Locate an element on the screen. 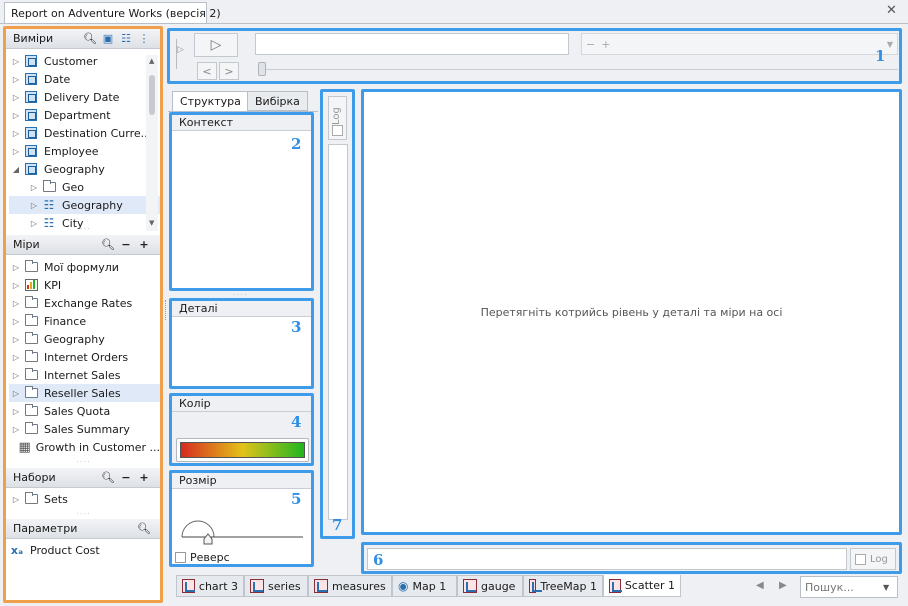  tree-item: ▷ Sales Summary is located at coordinates (84, 429).